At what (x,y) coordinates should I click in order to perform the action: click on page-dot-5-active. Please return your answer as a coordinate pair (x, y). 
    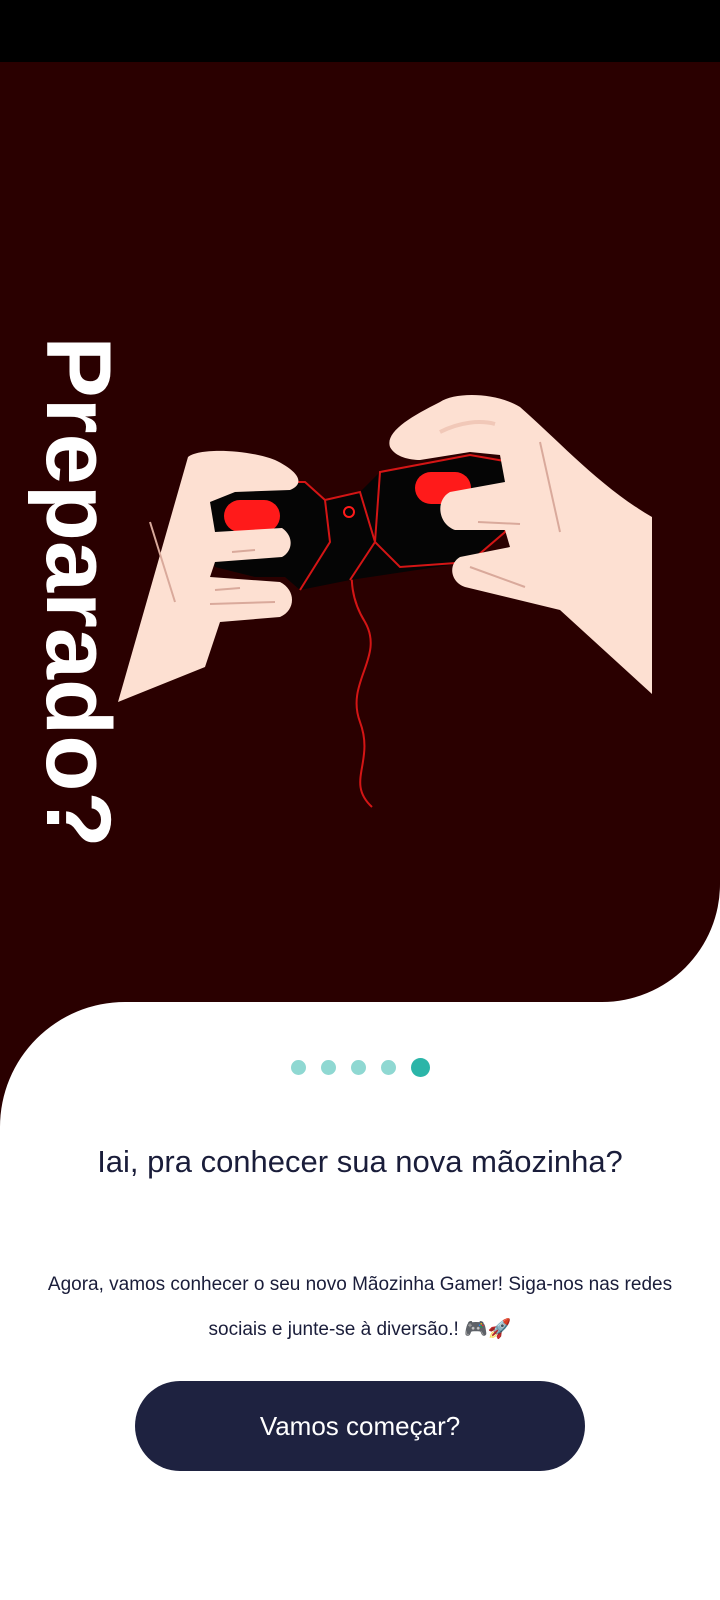
    Looking at the image, I should click on (420, 1067).